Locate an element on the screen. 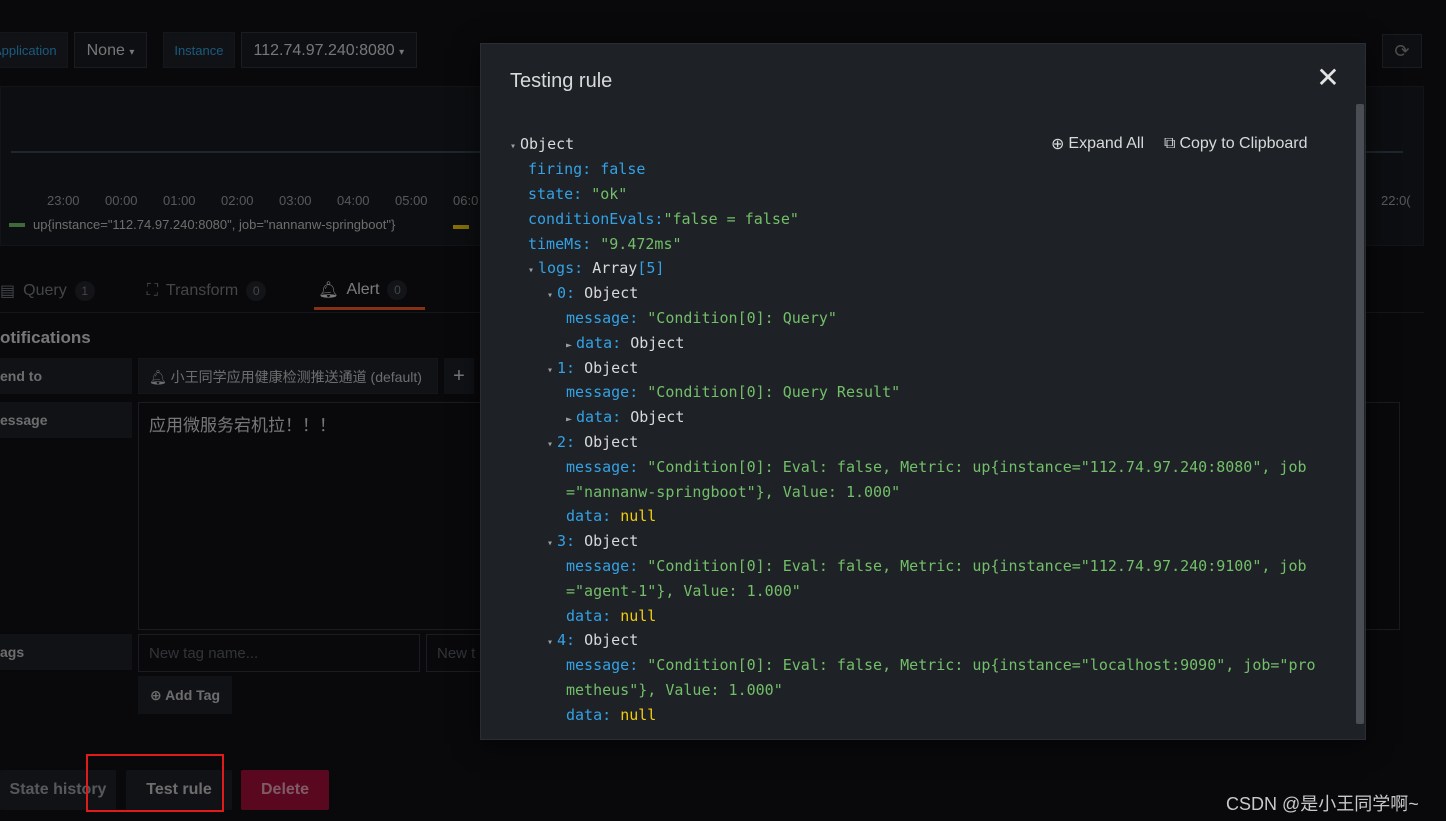  modal-actions: ⊕ Expand All ⧉ Copy to Clipboard is located at coordinates (1179, 144).